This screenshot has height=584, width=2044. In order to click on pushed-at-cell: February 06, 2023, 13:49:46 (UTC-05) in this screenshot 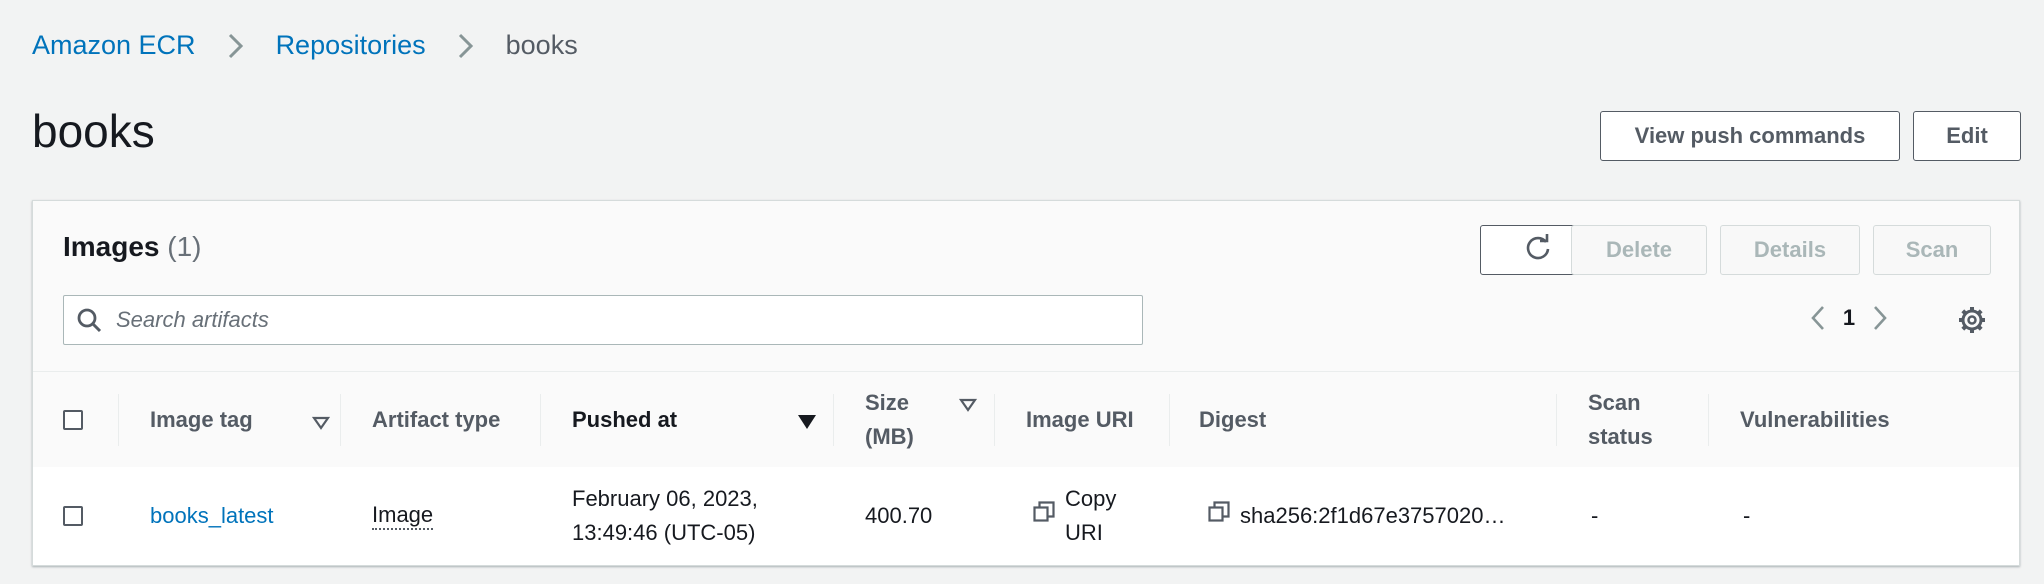, I will do `click(665, 516)`.